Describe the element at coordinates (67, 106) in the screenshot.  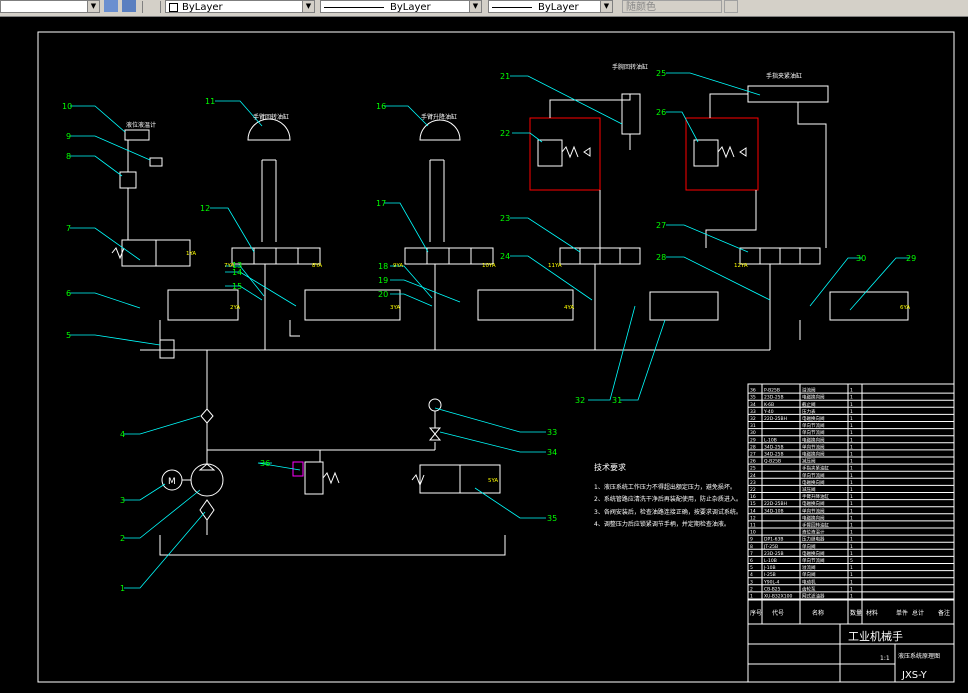
I see `callout-10: 10` at that location.